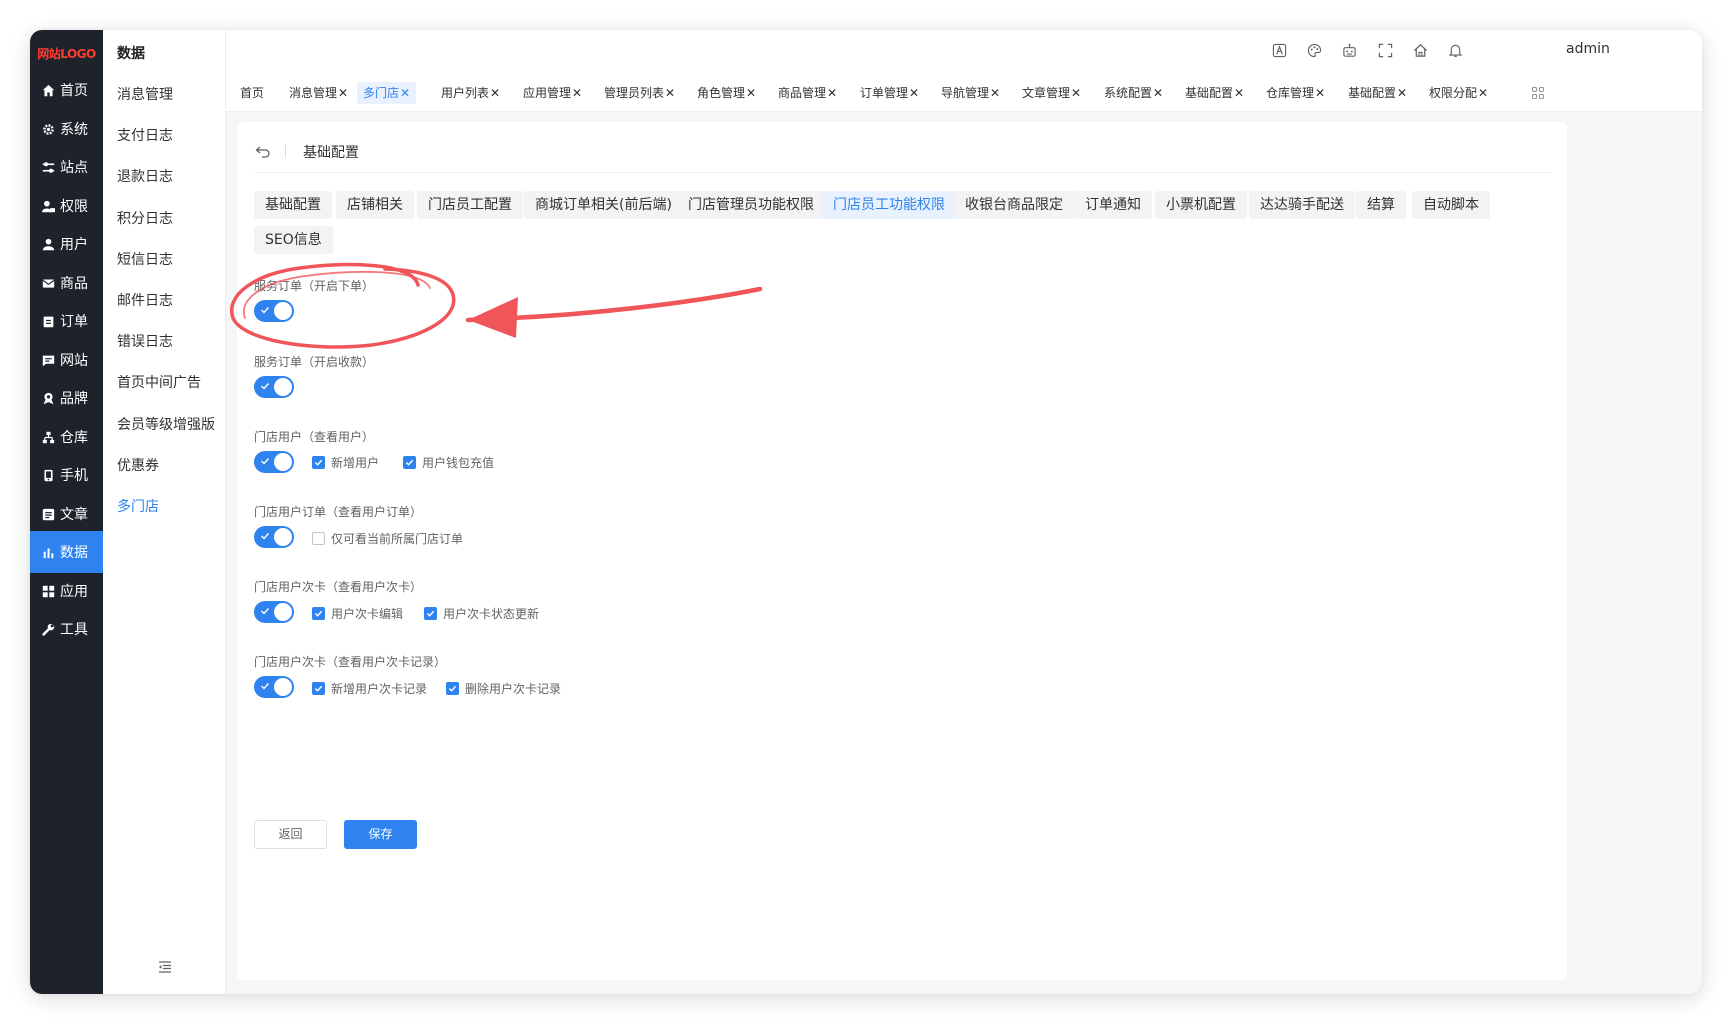 The height and width of the screenshot is (1022, 1733). What do you see at coordinates (48, 552) in the screenshot?
I see `bar-chart-icon` at bounding box center [48, 552].